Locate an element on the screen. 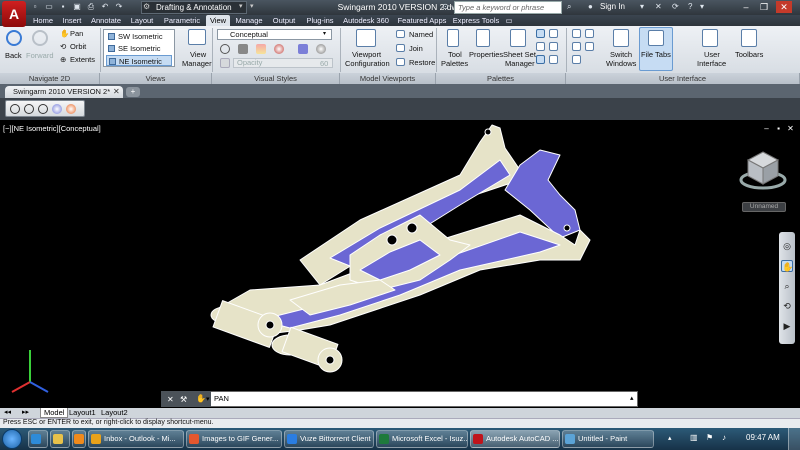 Image resolution: width=800 pixels, height=450 pixels. 3d-wireframe-icon is located at coordinates (29, 109).